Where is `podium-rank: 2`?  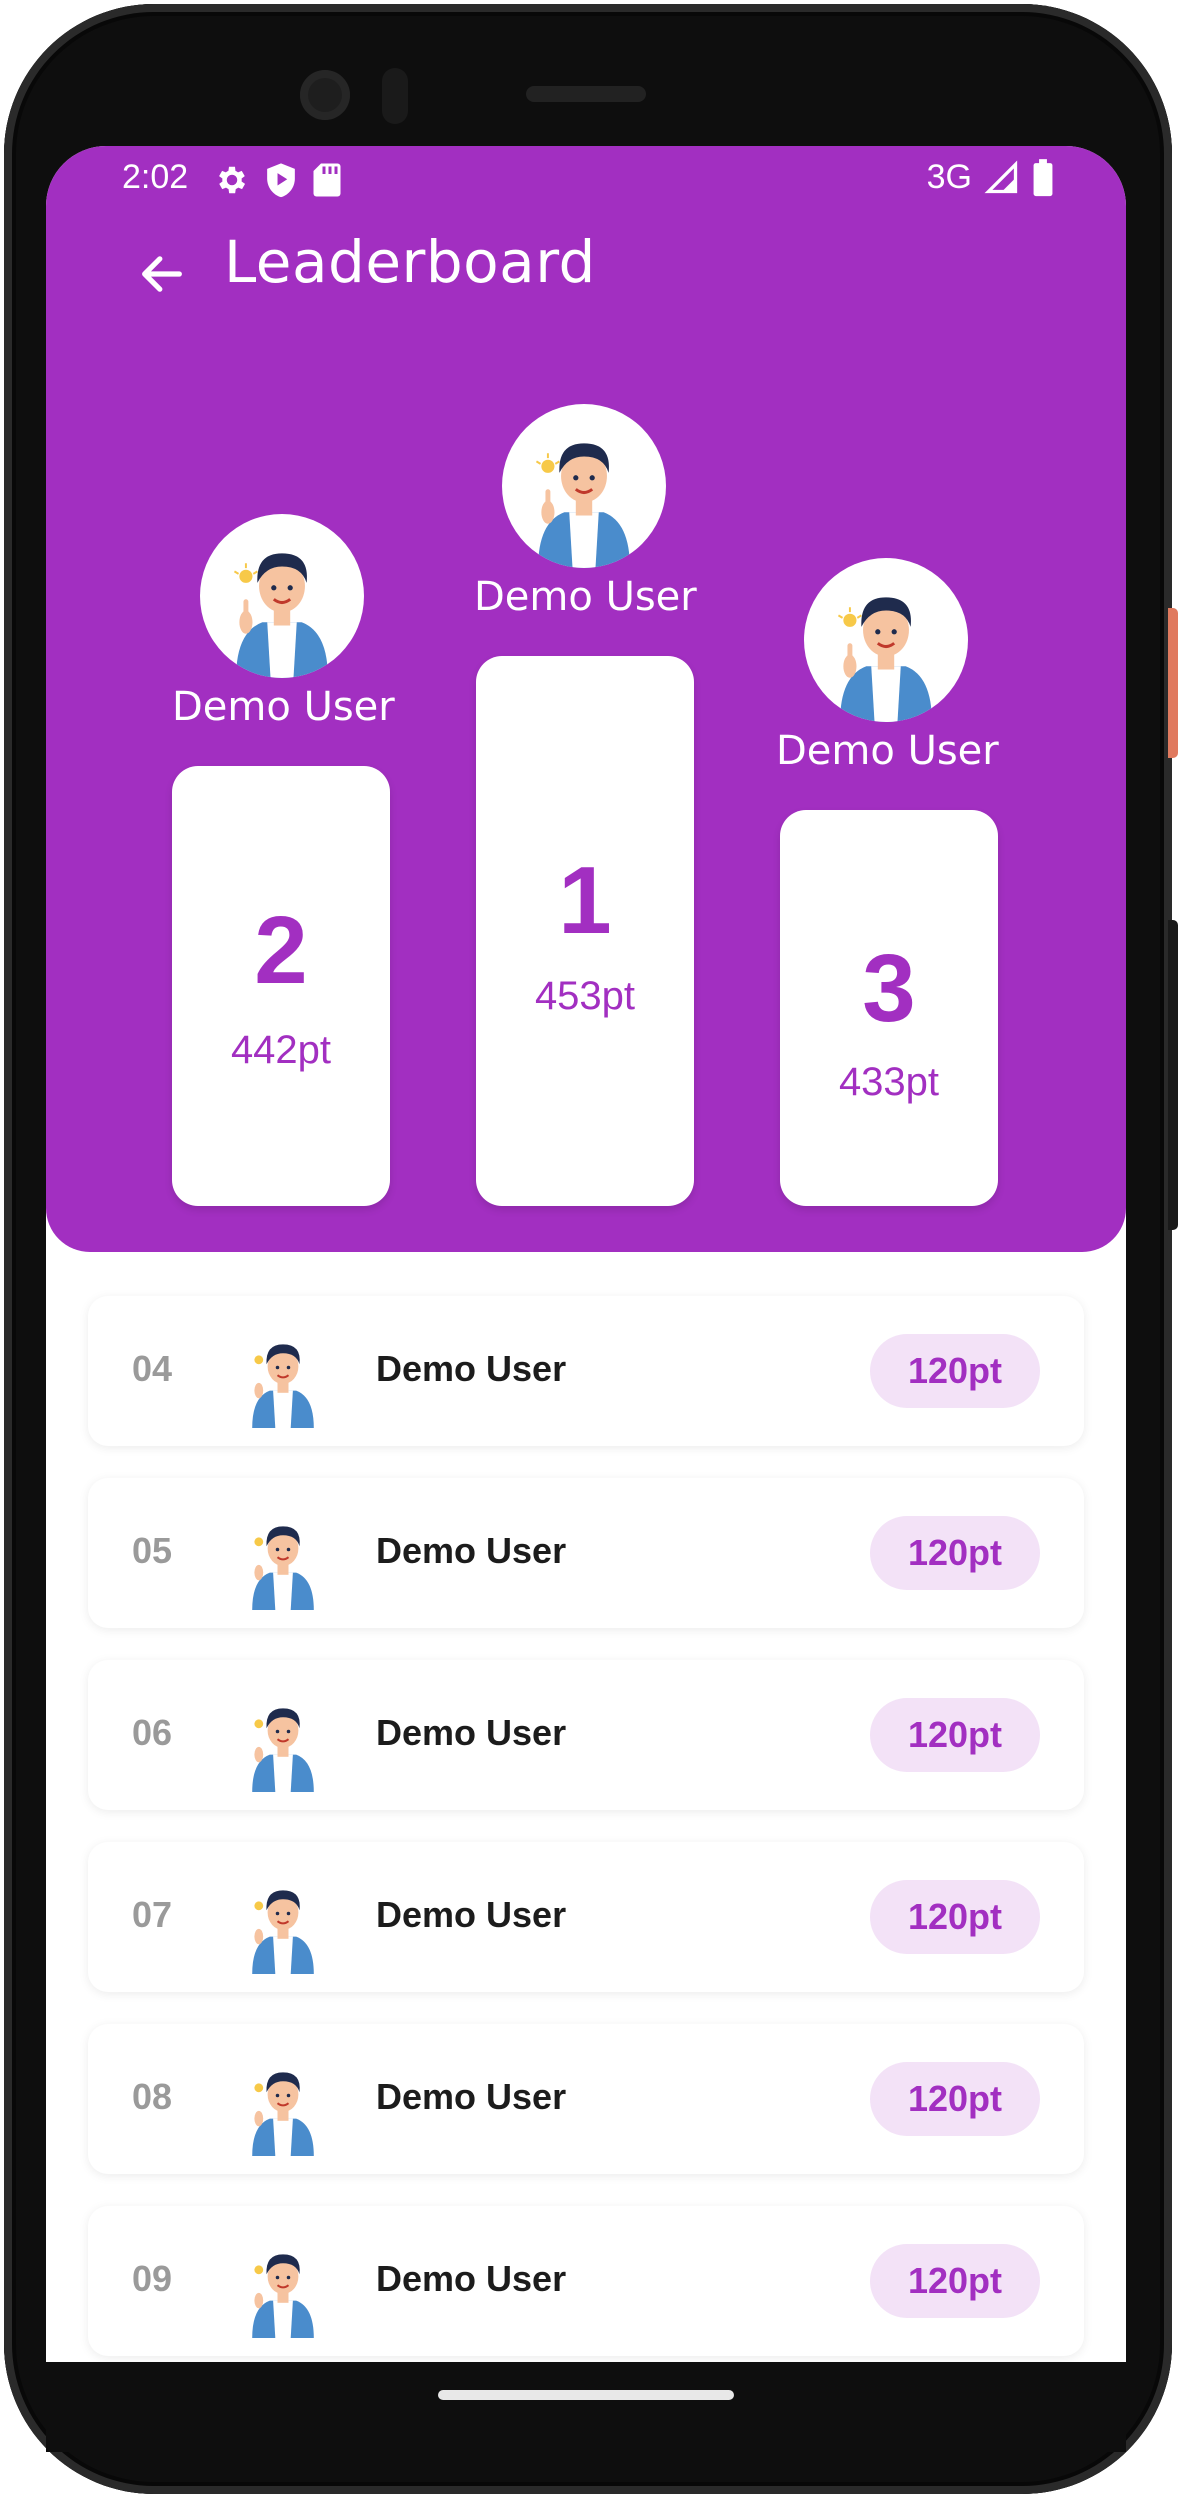
podium-rank: 2 is located at coordinates (281, 950).